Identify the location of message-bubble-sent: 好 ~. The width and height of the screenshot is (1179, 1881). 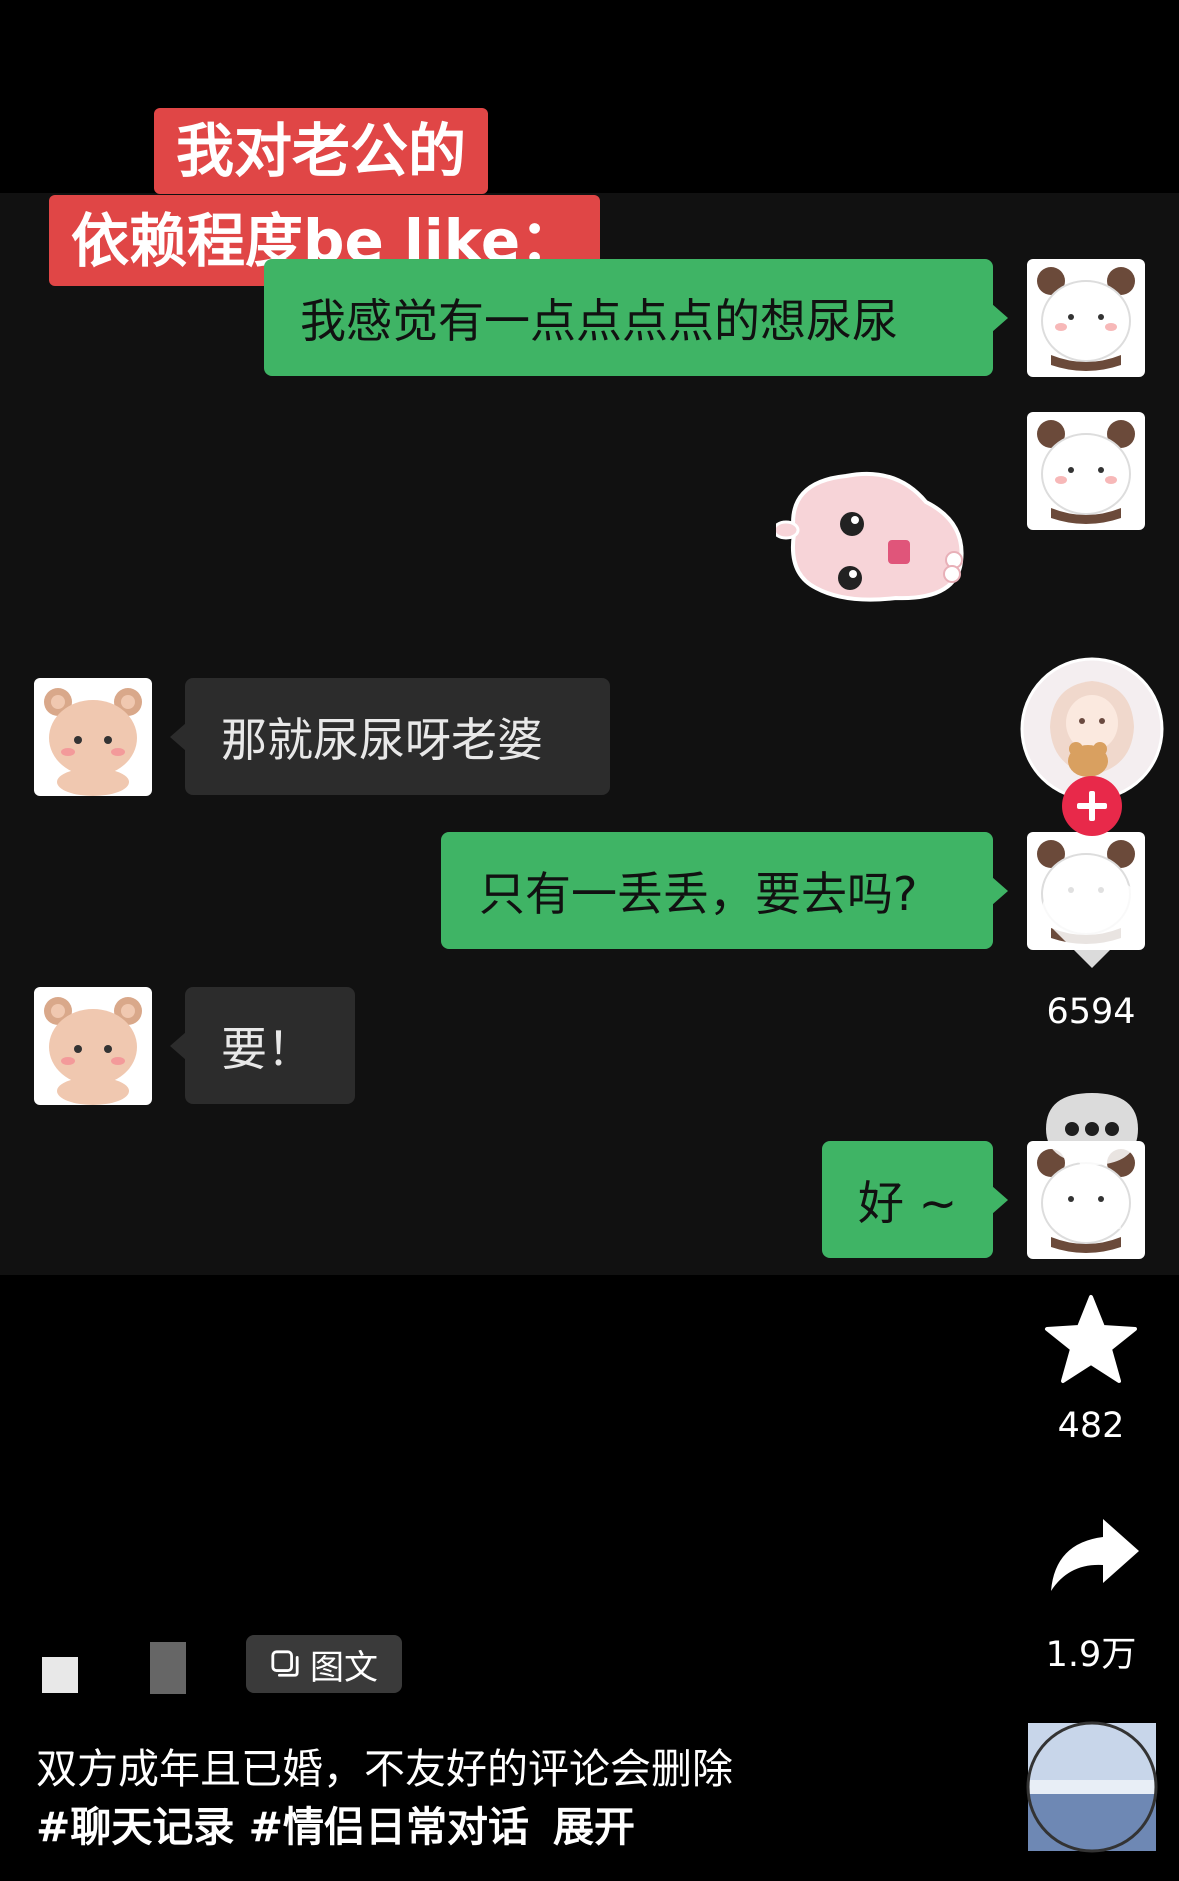
(915, 1199).